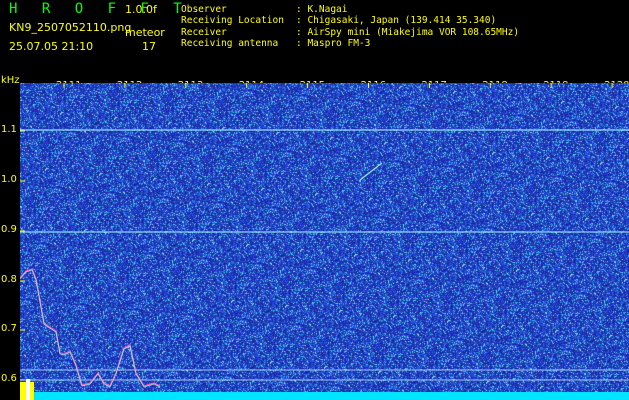  What do you see at coordinates (9, 279) in the screenshot?
I see `y-tick-label: 0.8` at bounding box center [9, 279].